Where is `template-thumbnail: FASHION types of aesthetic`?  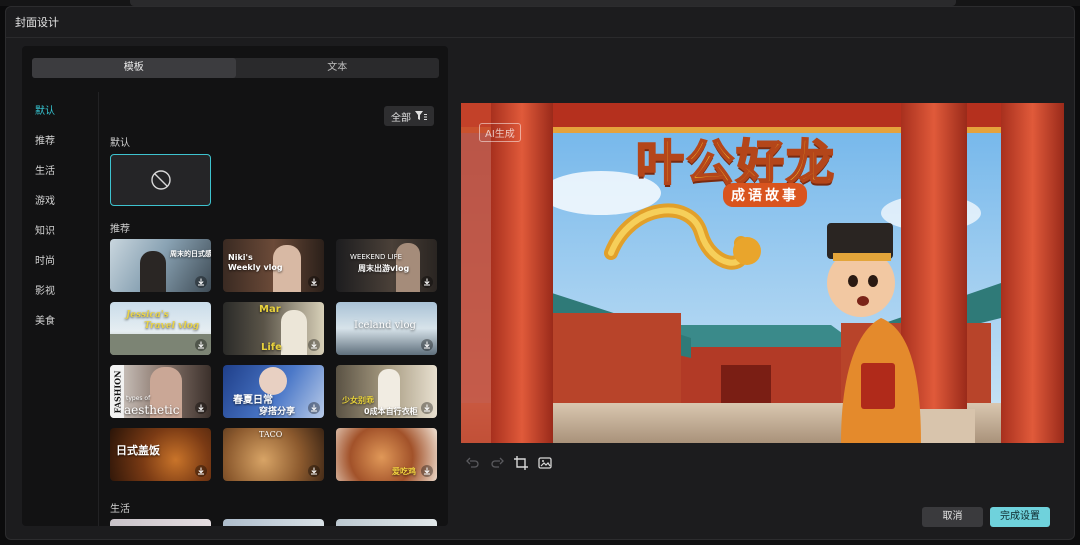 template-thumbnail: FASHION types of aesthetic is located at coordinates (160, 391).